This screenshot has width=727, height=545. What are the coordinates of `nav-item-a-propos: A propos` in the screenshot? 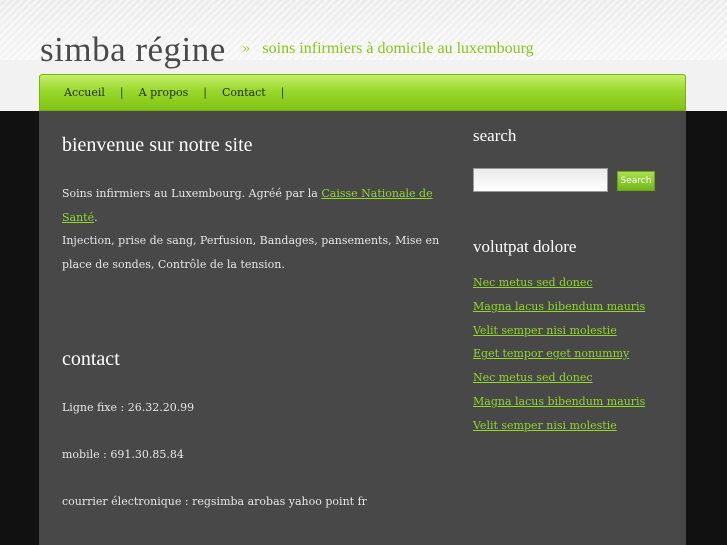 It's located at (164, 92).